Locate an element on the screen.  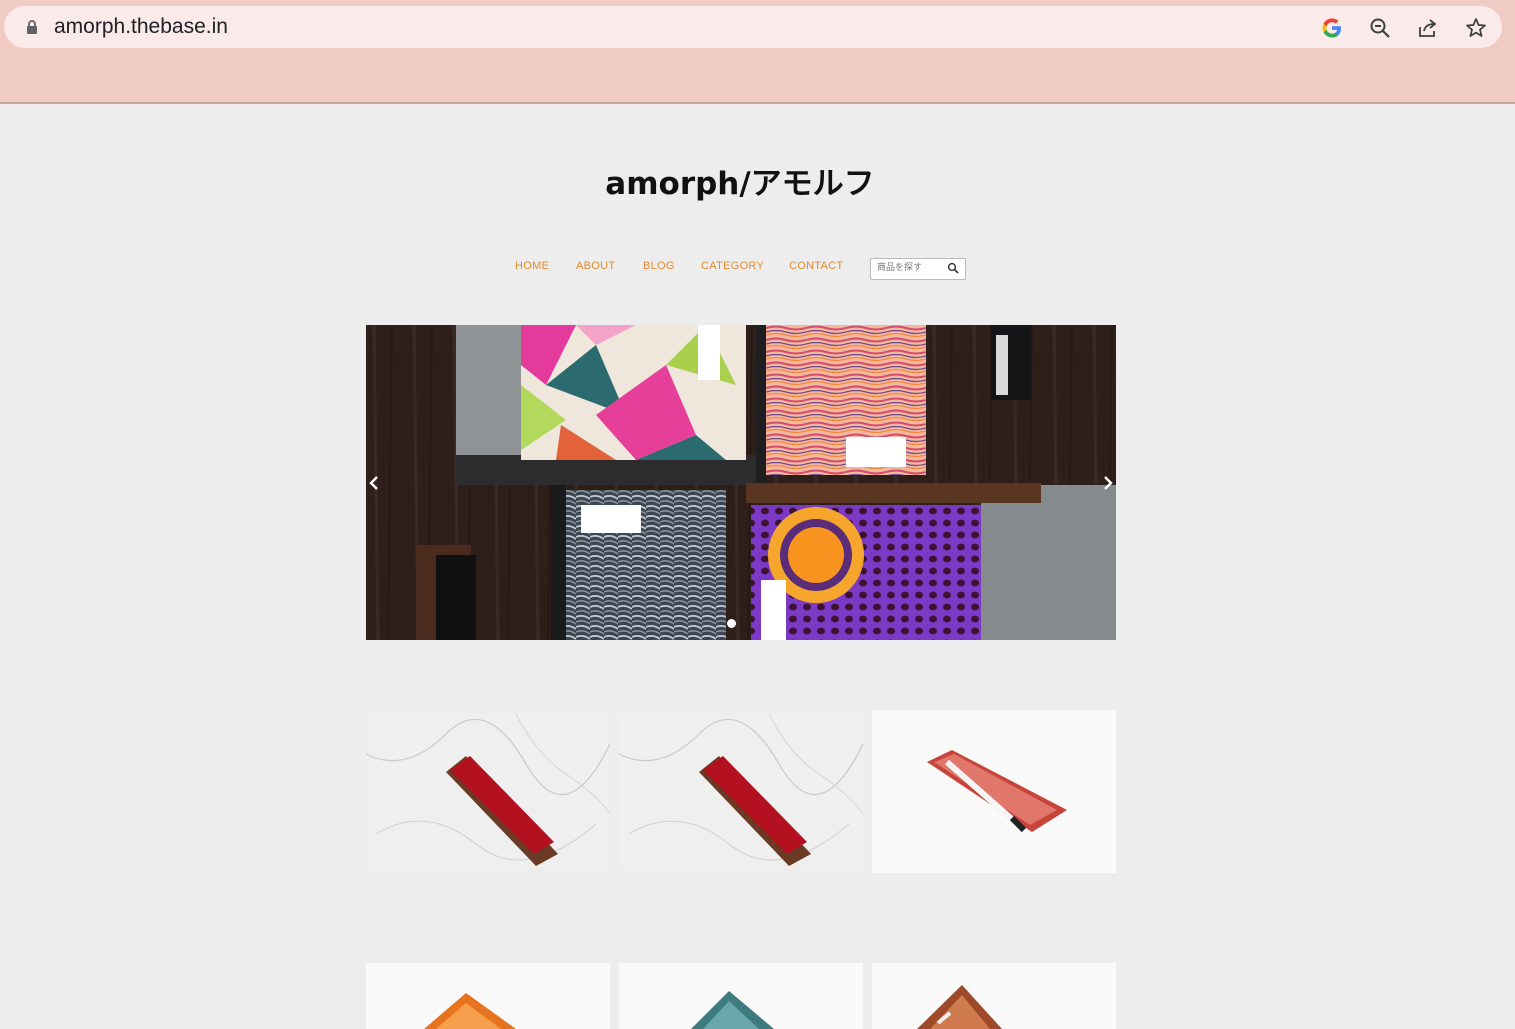
slider-dot-active is located at coordinates (731, 623).